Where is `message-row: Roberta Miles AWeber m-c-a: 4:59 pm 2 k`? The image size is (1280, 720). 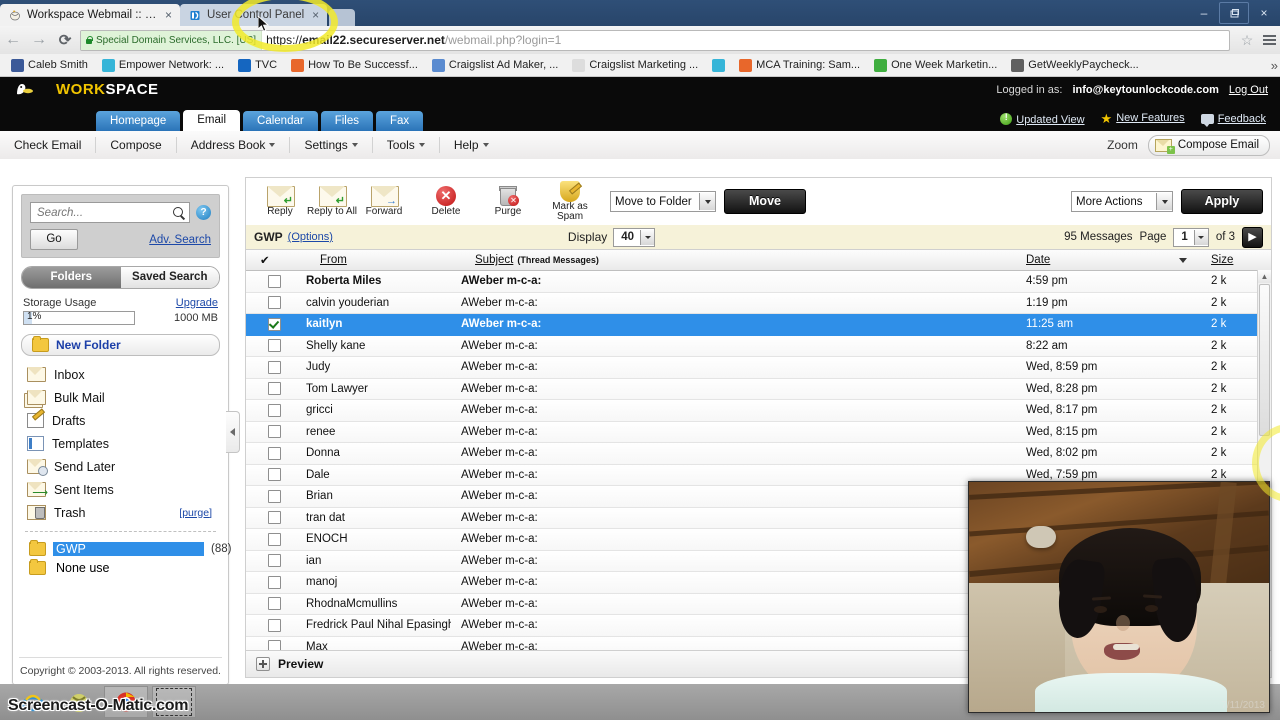 message-row: Roberta Miles AWeber m-c-a: 4:59 pm 2 k is located at coordinates (758, 282).